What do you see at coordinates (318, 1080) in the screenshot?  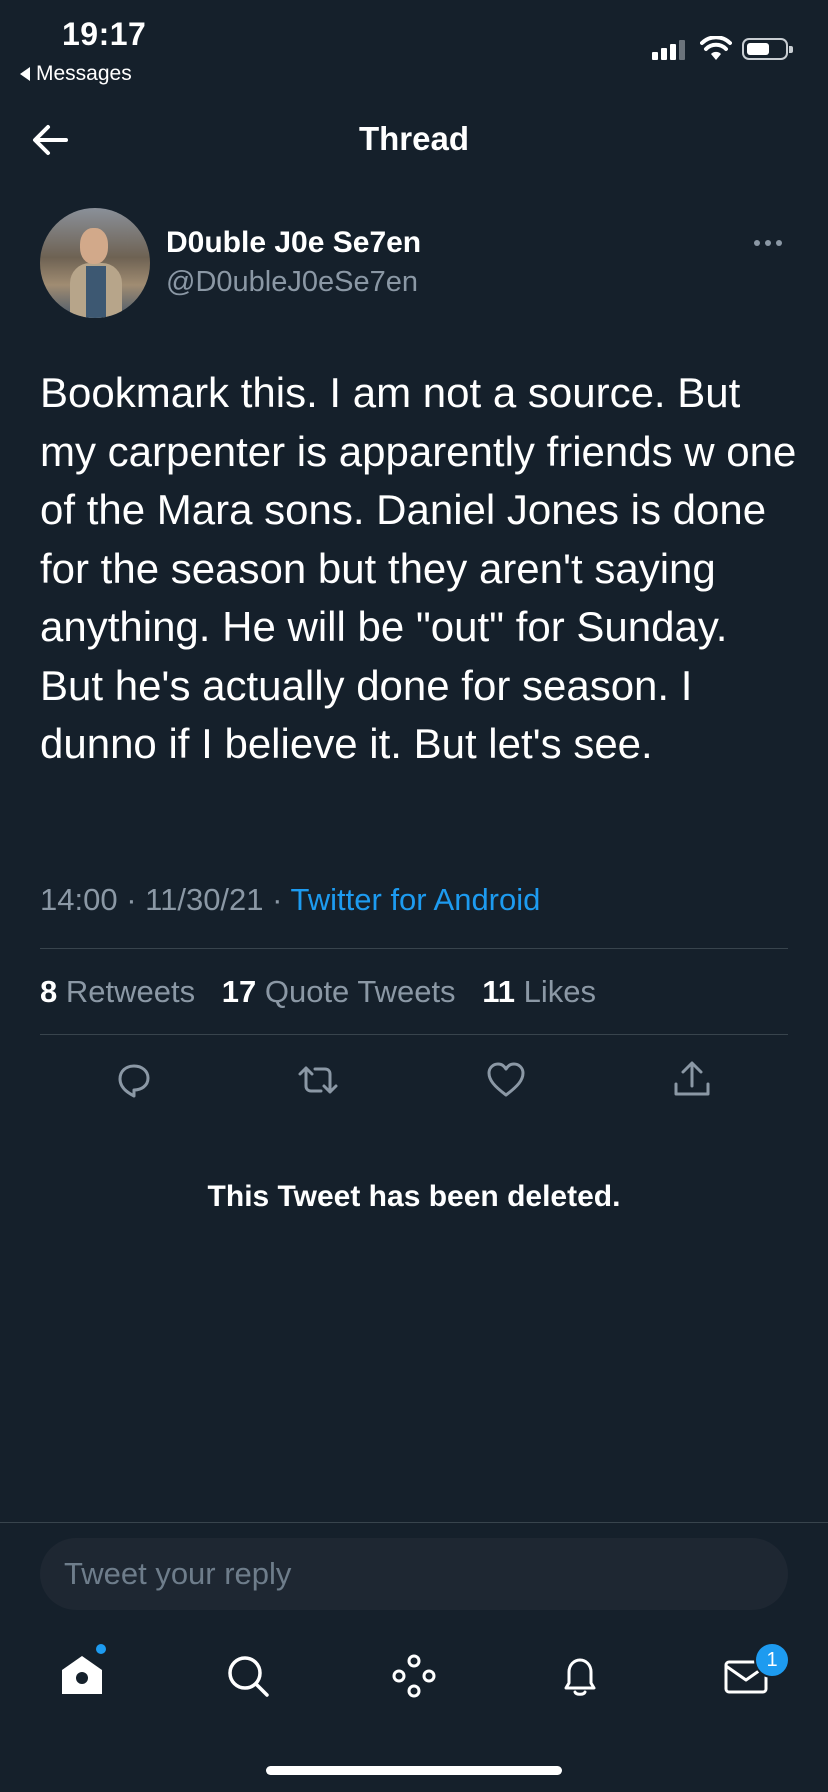 I see `retweet-icon` at bounding box center [318, 1080].